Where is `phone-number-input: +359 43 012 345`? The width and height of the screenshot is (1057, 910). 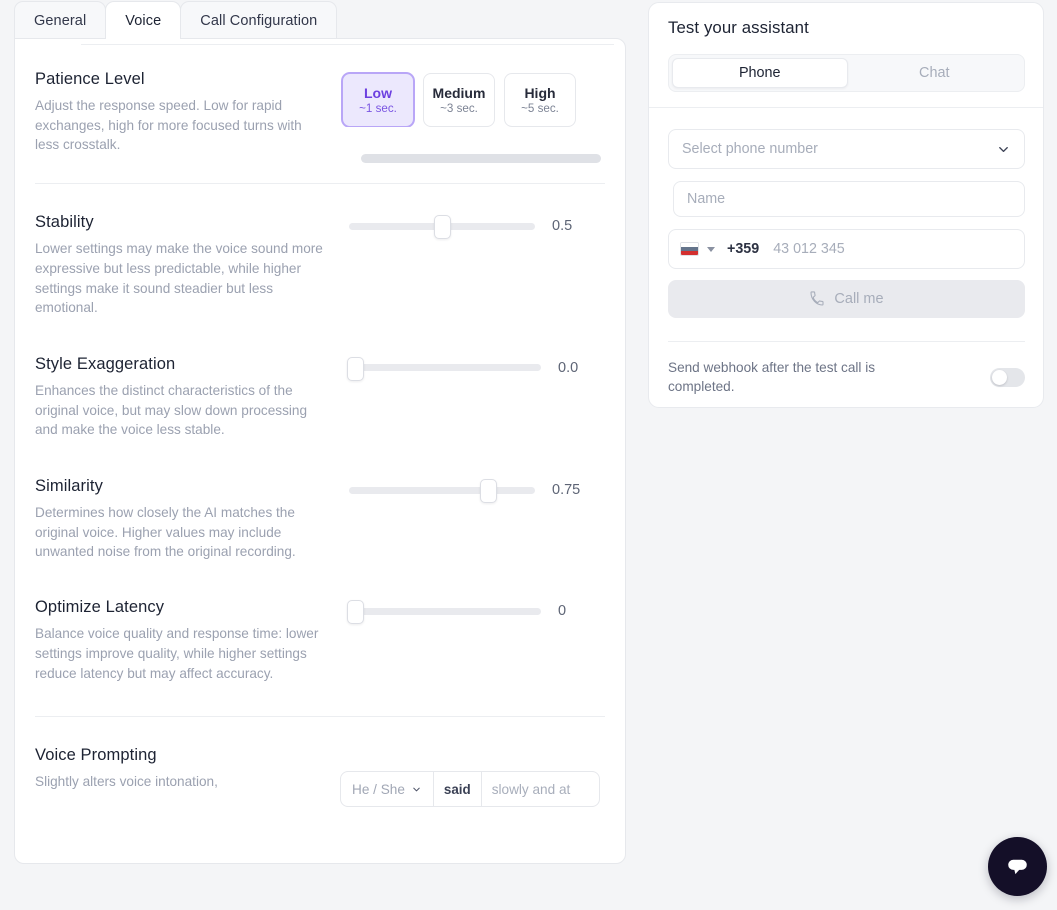
phone-number-input: +359 43 012 345 is located at coordinates (846, 249).